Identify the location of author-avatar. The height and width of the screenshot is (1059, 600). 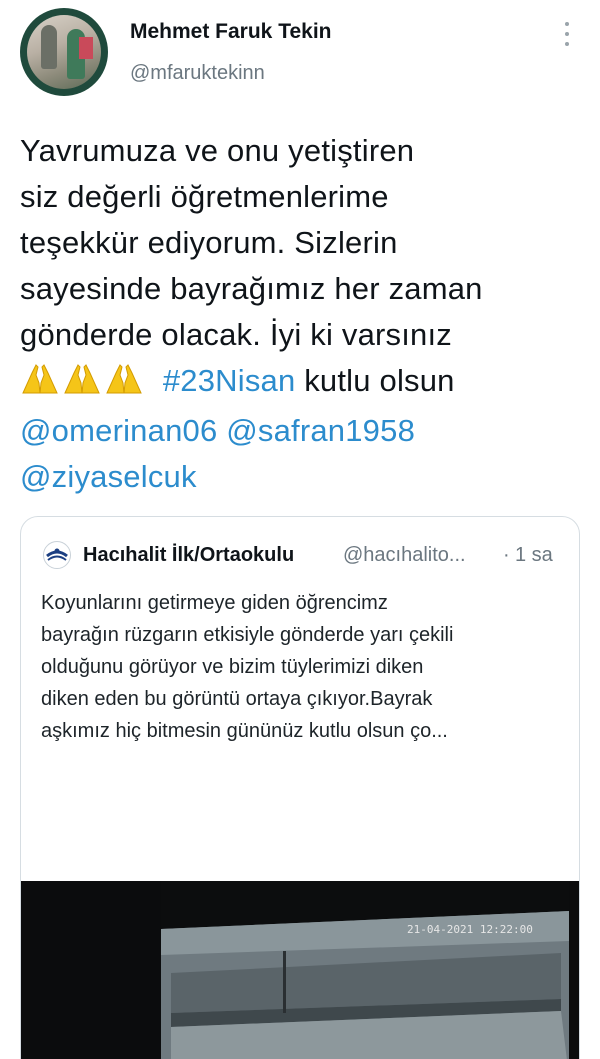
(64, 52).